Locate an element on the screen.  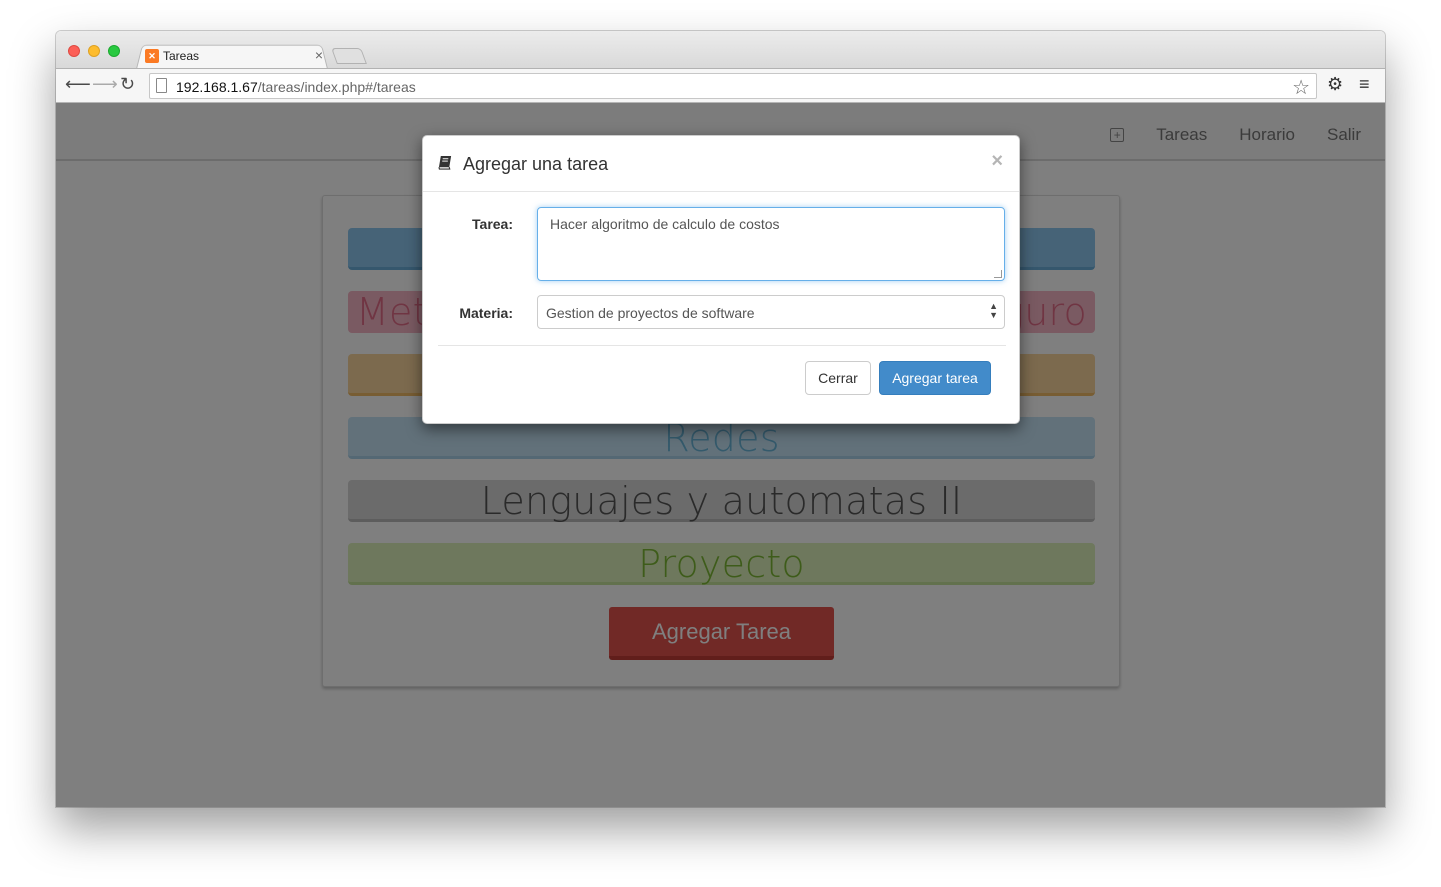
task-textarea: Hacer algoritmo de calculo de costos is located at coordinates (771, 244).